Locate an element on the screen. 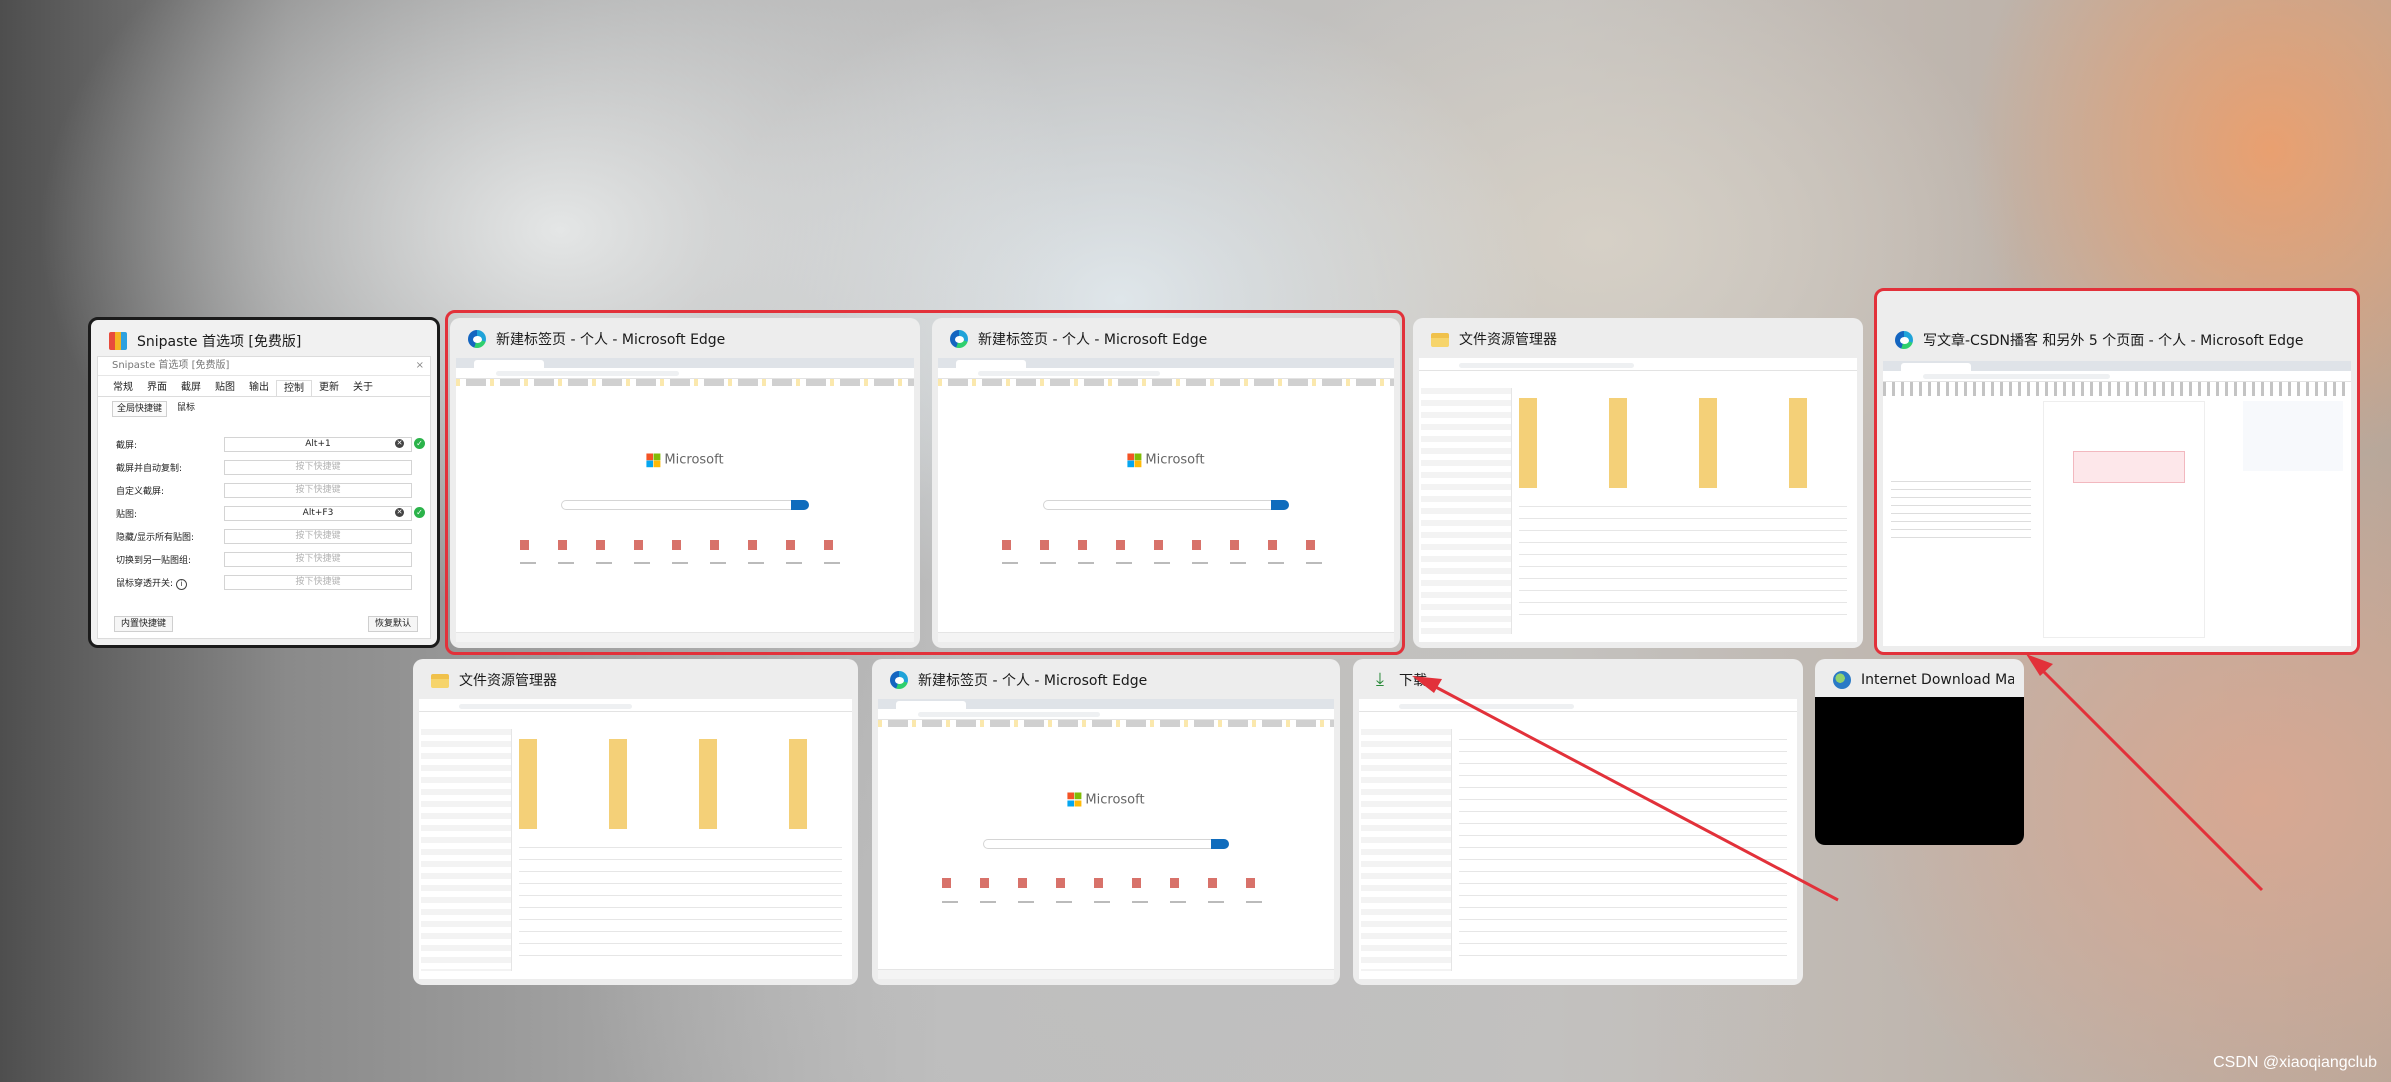  annotation-arrow-downloads is located at coordinates (1634, 792).